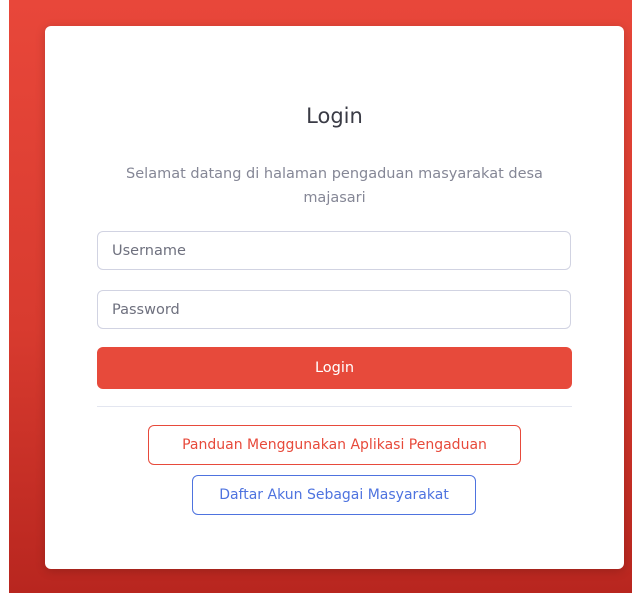  What do you see at coordinates (334, 495) in the screenshot?
I see `register-button: Daftar Akun Sebagai Masyarakat` at bounding box center [334, 495].